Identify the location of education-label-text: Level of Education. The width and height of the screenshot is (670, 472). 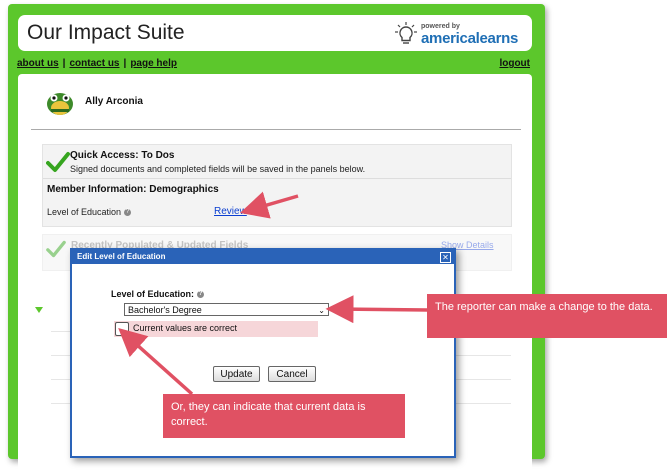
(84, 212).